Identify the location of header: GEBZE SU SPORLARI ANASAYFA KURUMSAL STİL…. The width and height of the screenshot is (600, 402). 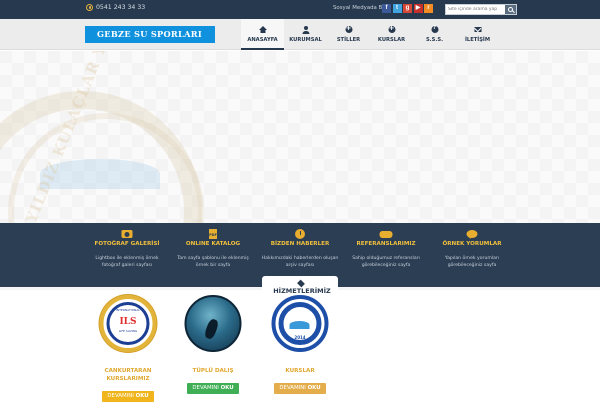
(300, 34).